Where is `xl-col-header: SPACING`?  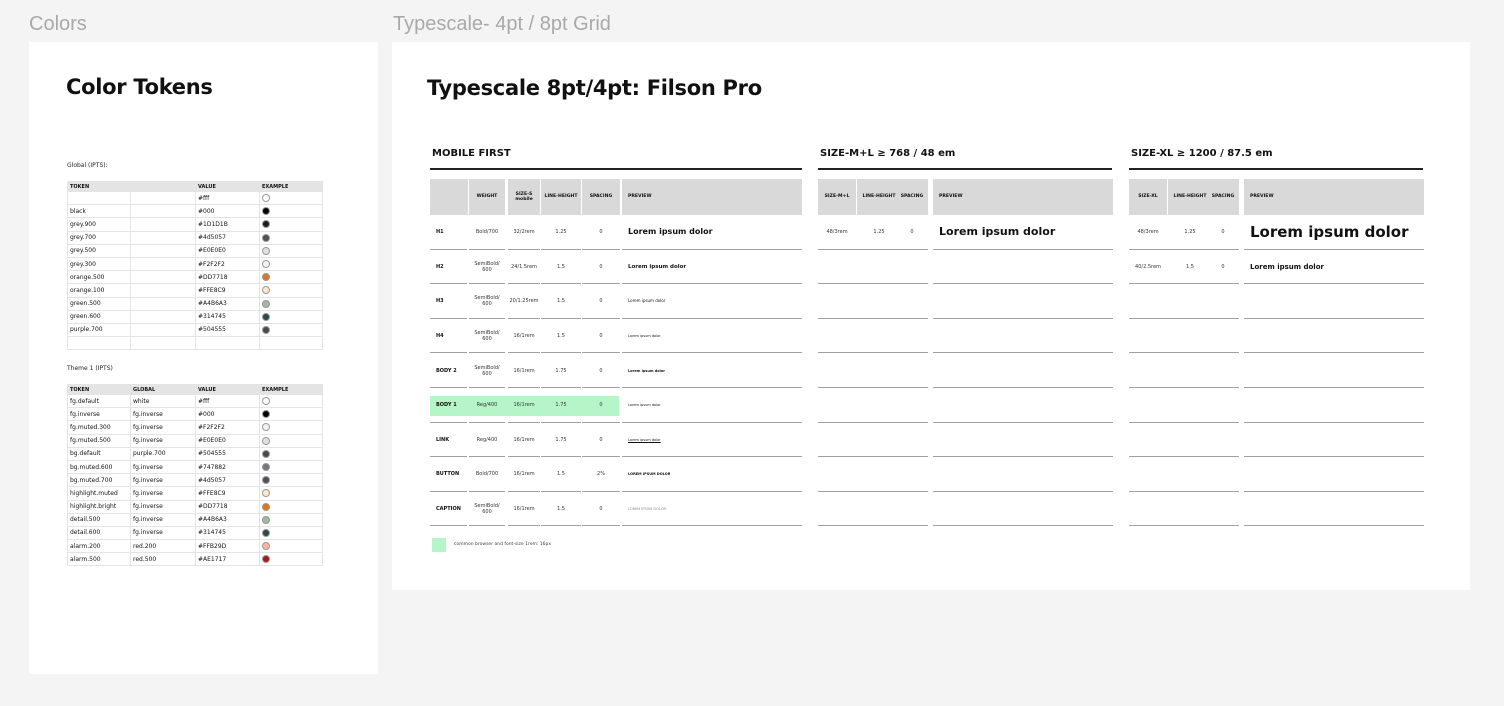 xl-col-header: SPACING is located at coordinates (1223, 197).